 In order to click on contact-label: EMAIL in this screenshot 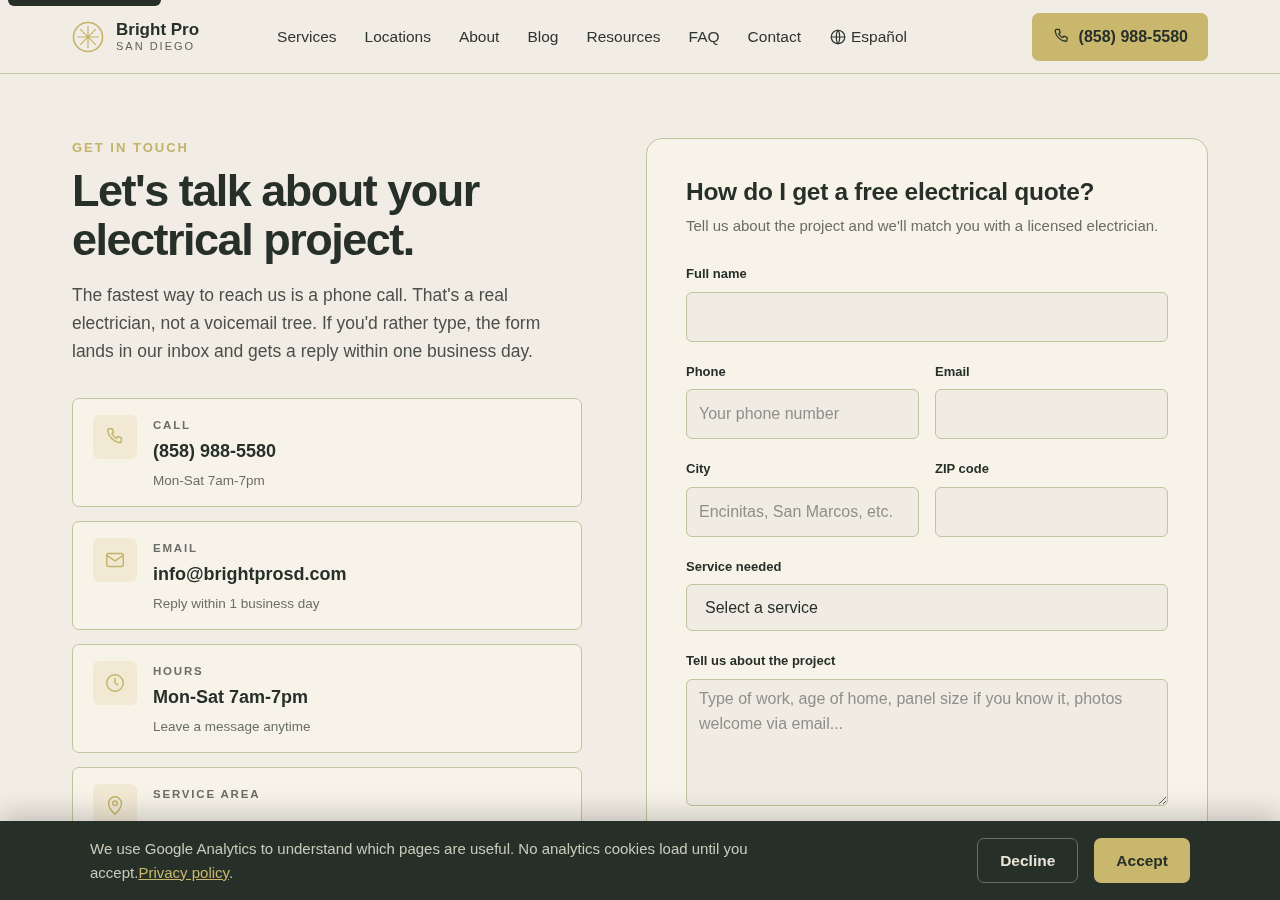, I will do `click(176, 548)`.